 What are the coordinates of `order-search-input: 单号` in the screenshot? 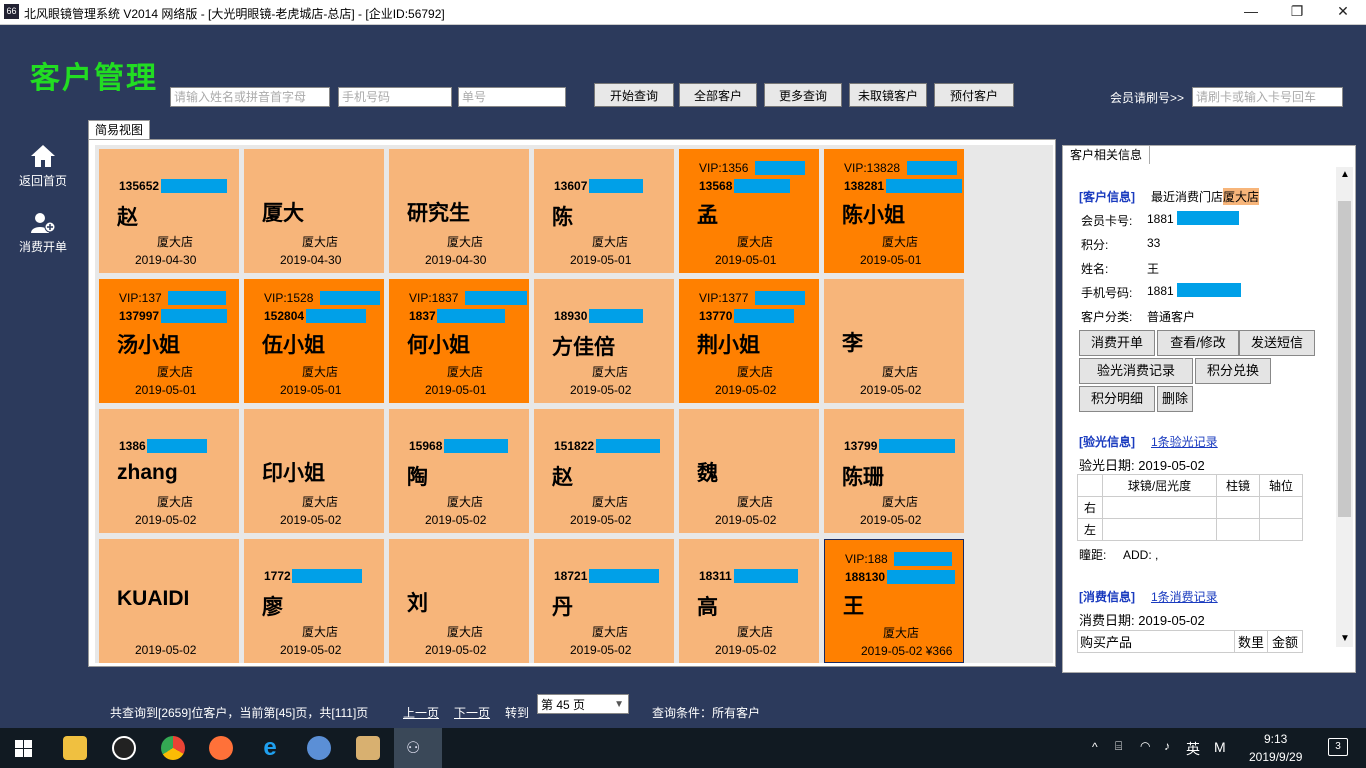 It's located at (512, 97).